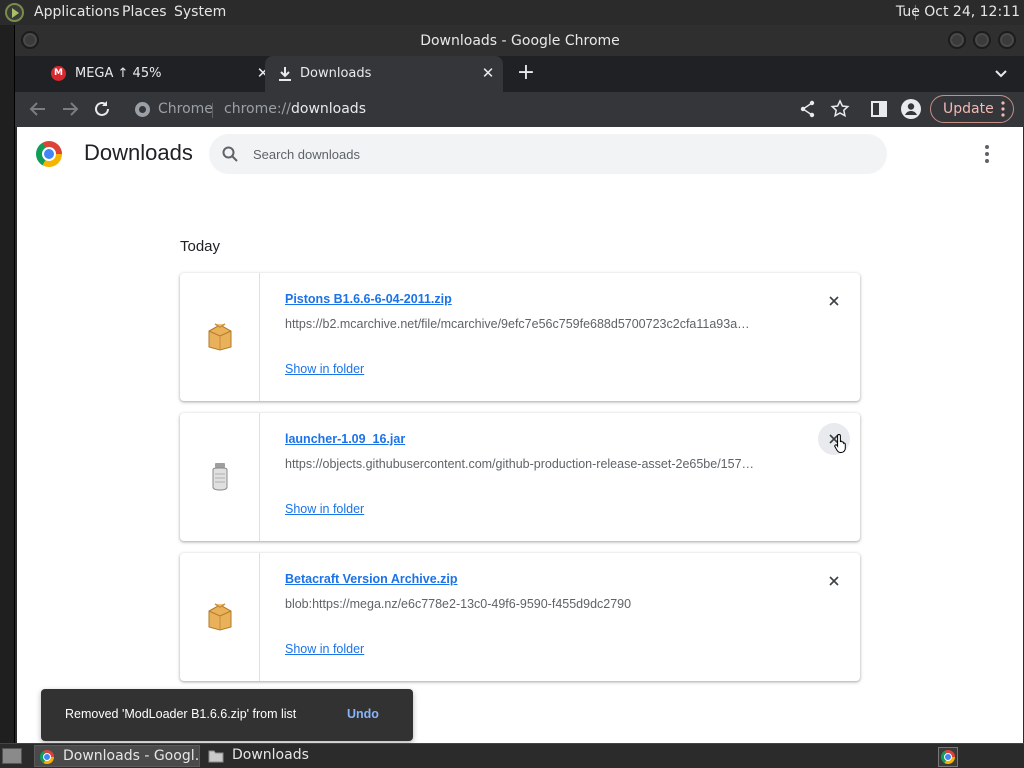 The height and width of the screenshot is (768, 1024). Describe the element at coordinates (216, 756) in the screenshot. I see `folder-icon` at that location.